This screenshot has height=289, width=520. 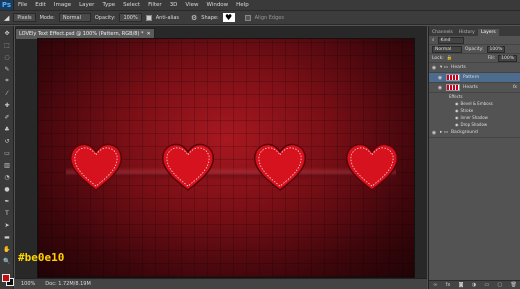 What do you see at coordinates (28, 284) in the screenshot?
I see `zoom-level: 100%` at bounding box center [28, 284].